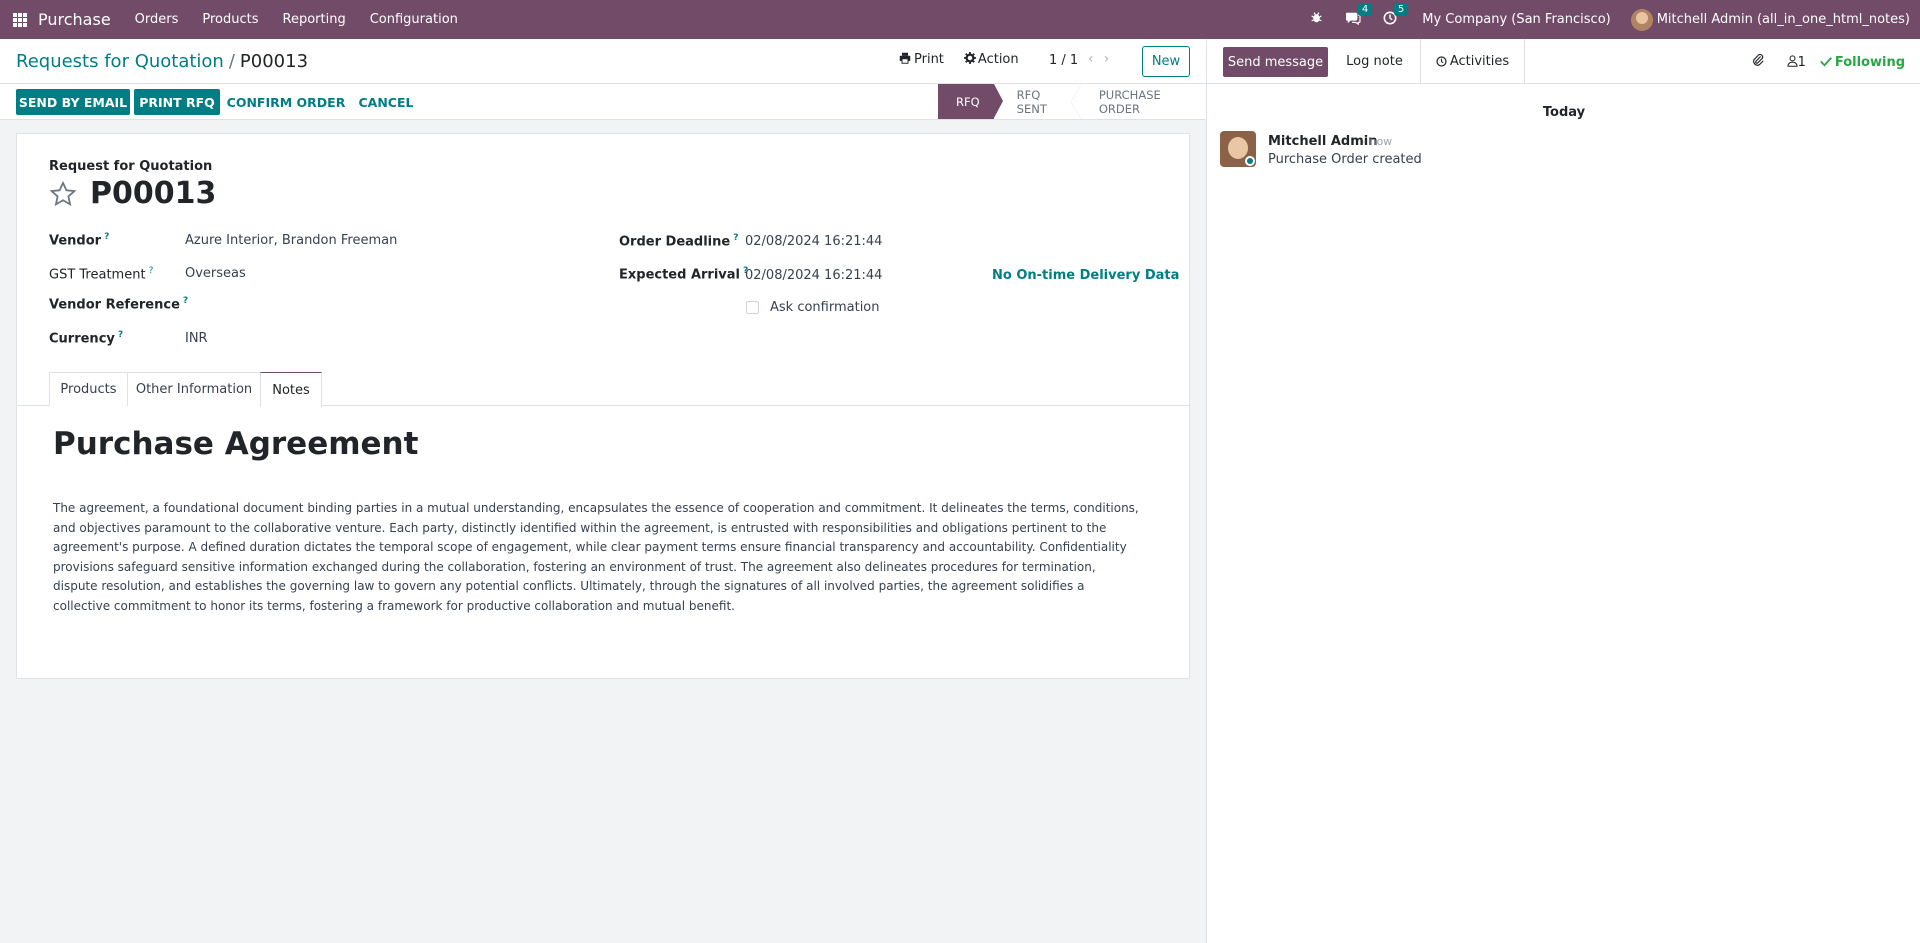 Image resolution: width=1920 pixels, height=943 pixels. Describe the element at coordinates (1365, 9) in the screenshot. I see `messages-badge: 4` at that location.